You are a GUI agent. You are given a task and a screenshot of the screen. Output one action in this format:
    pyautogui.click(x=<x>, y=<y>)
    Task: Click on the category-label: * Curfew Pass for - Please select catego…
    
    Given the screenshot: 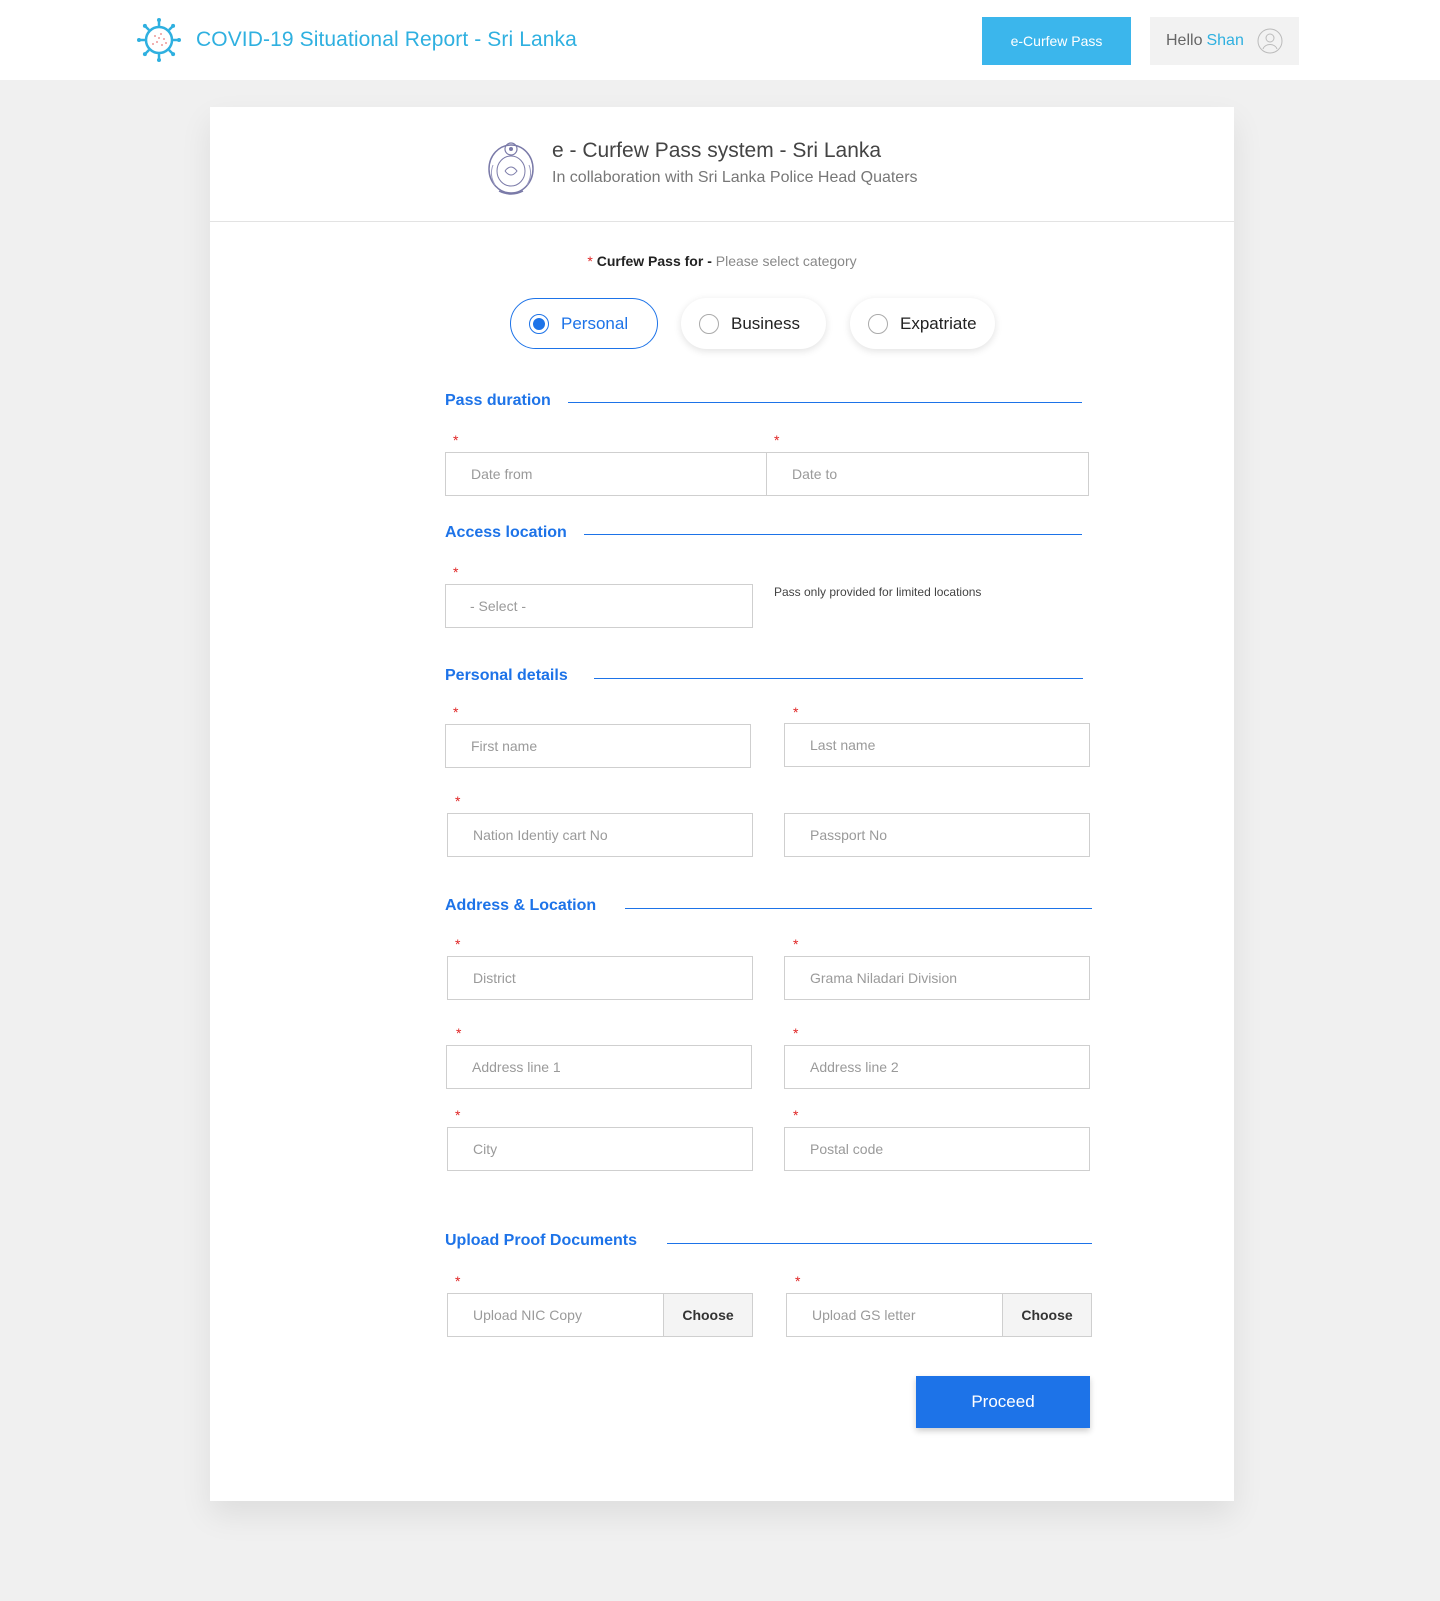 What is the action you would take?
    pyautogui.click(x=722, y=261)
    